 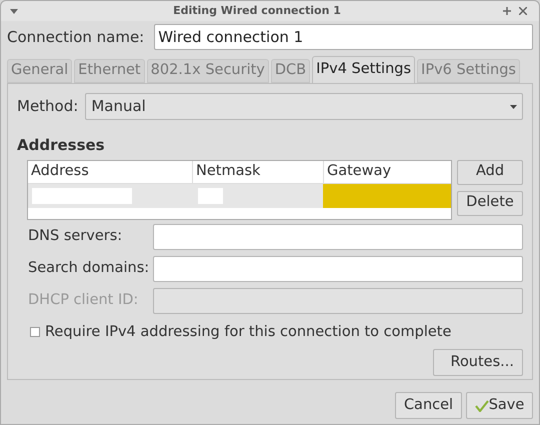 I want to click on menu-icon, so click(x=14, y=11).